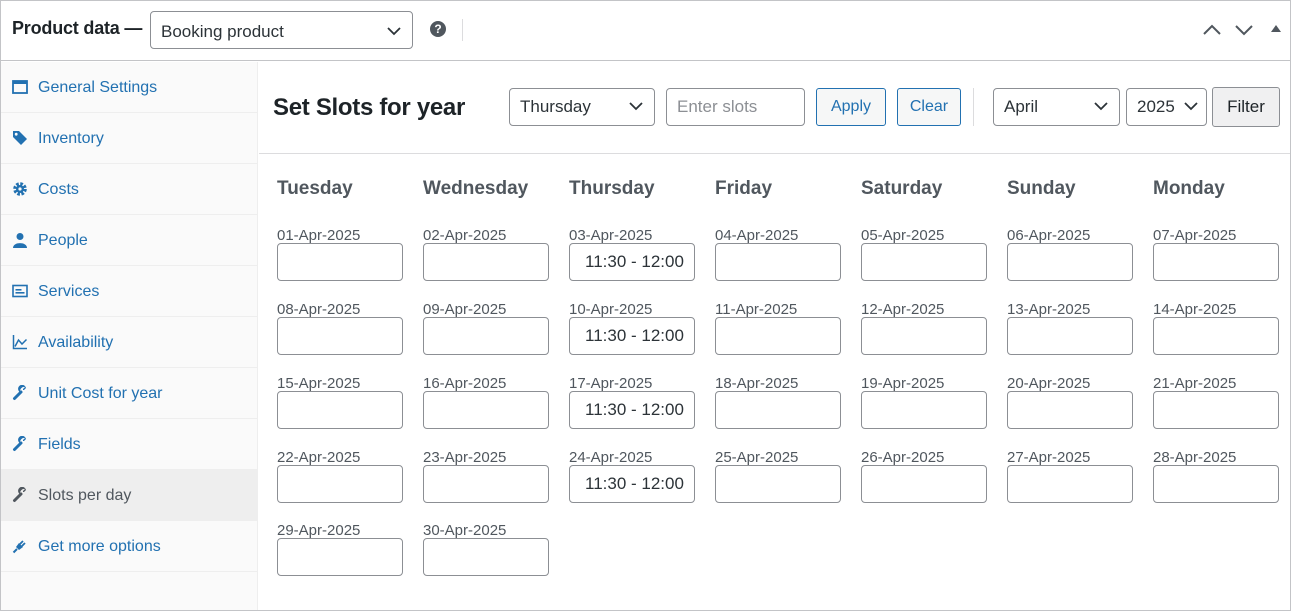 Image resolution: width=1291 pixels, height=611 pixels. I want to click on day-header-friday: Friday, so click(744, 188).